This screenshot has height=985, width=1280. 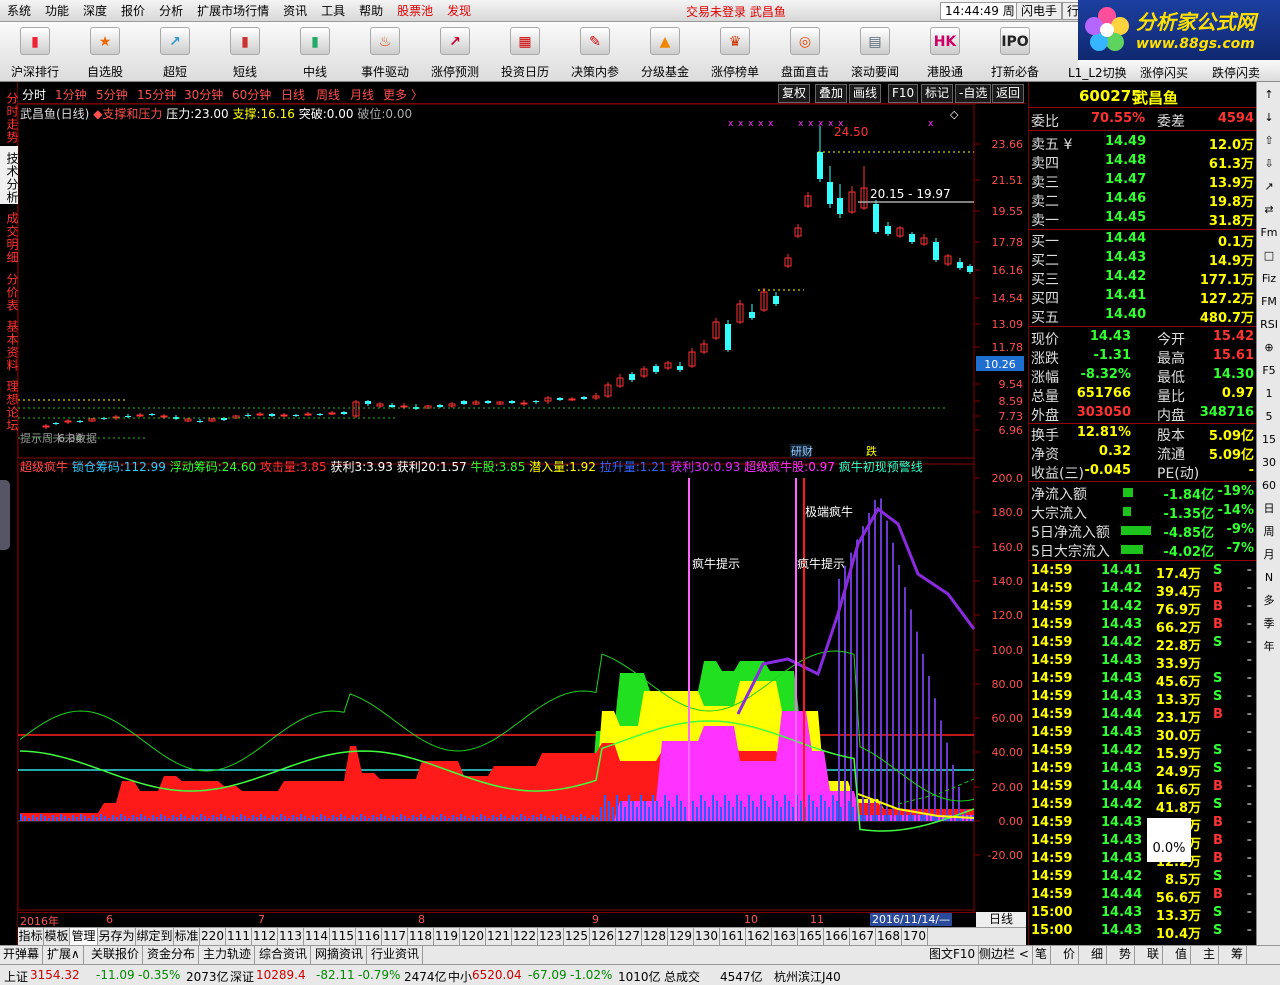 What do you see at coordinates (1268, 210) in the screenshot?
I see `side-tool-5: ⇄` at bounding box center [1268, 210].